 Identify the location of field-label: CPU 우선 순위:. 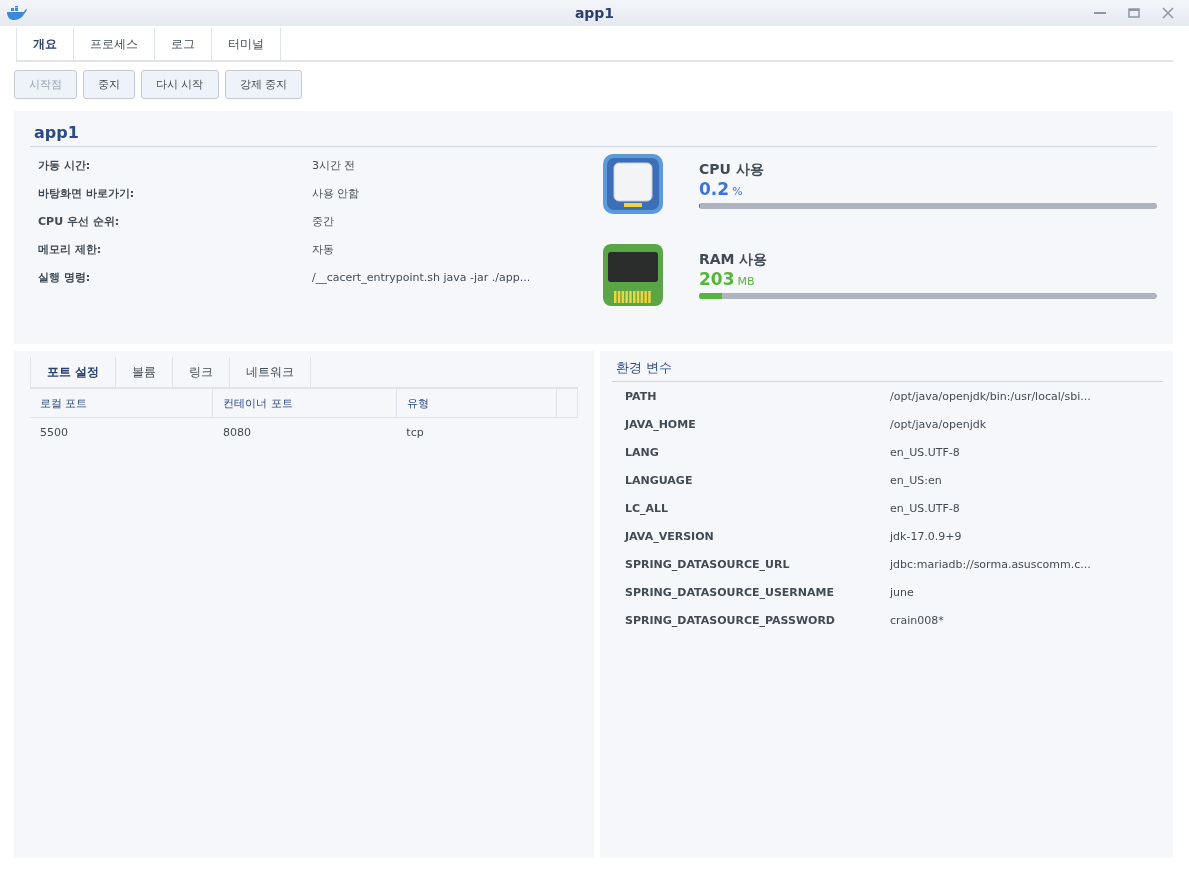
(79, 221).